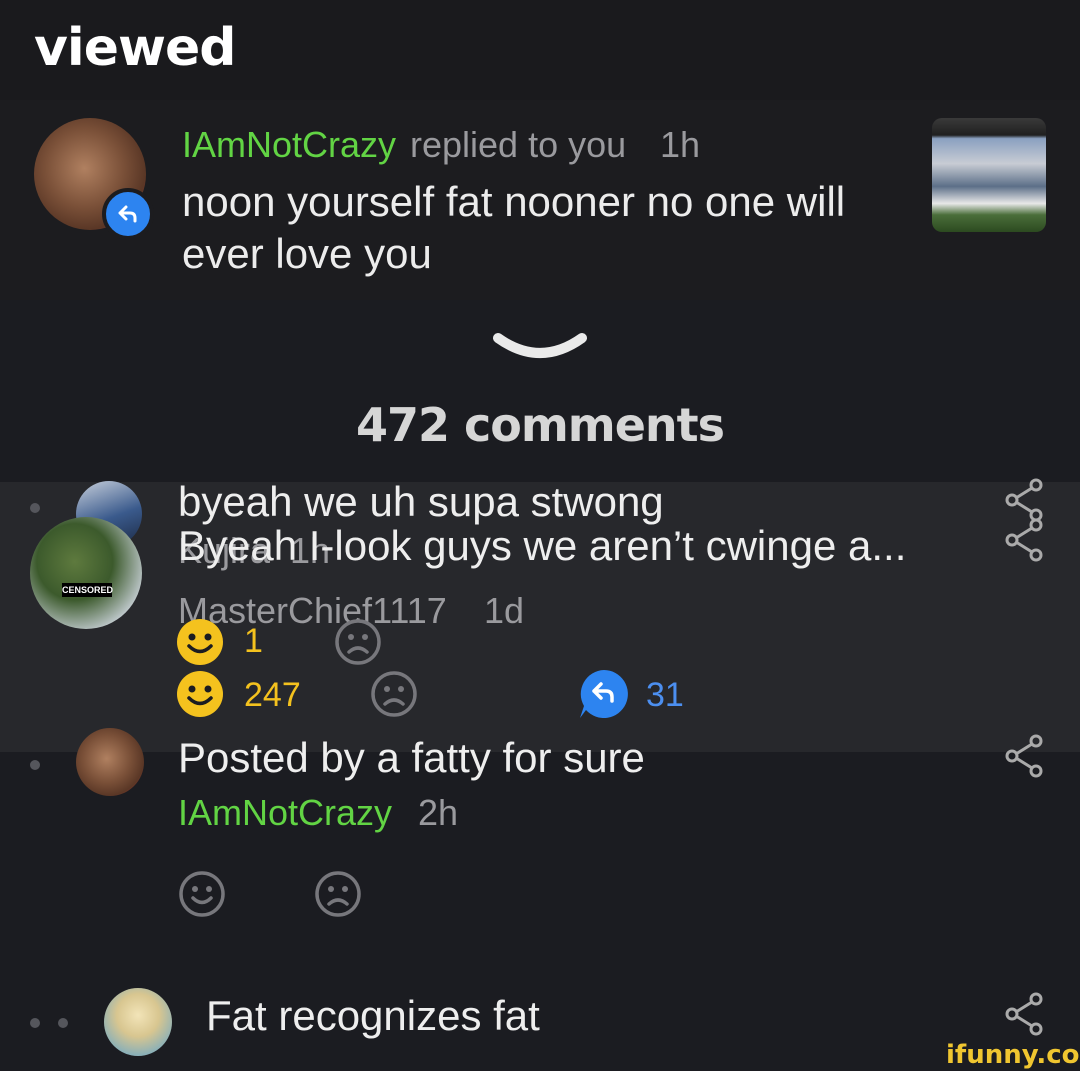  What do you see at coordinates (421, 501) in the screenshot?
I see `comment-text: byeah we uh supa stwong` at bounding box center [421, 501].